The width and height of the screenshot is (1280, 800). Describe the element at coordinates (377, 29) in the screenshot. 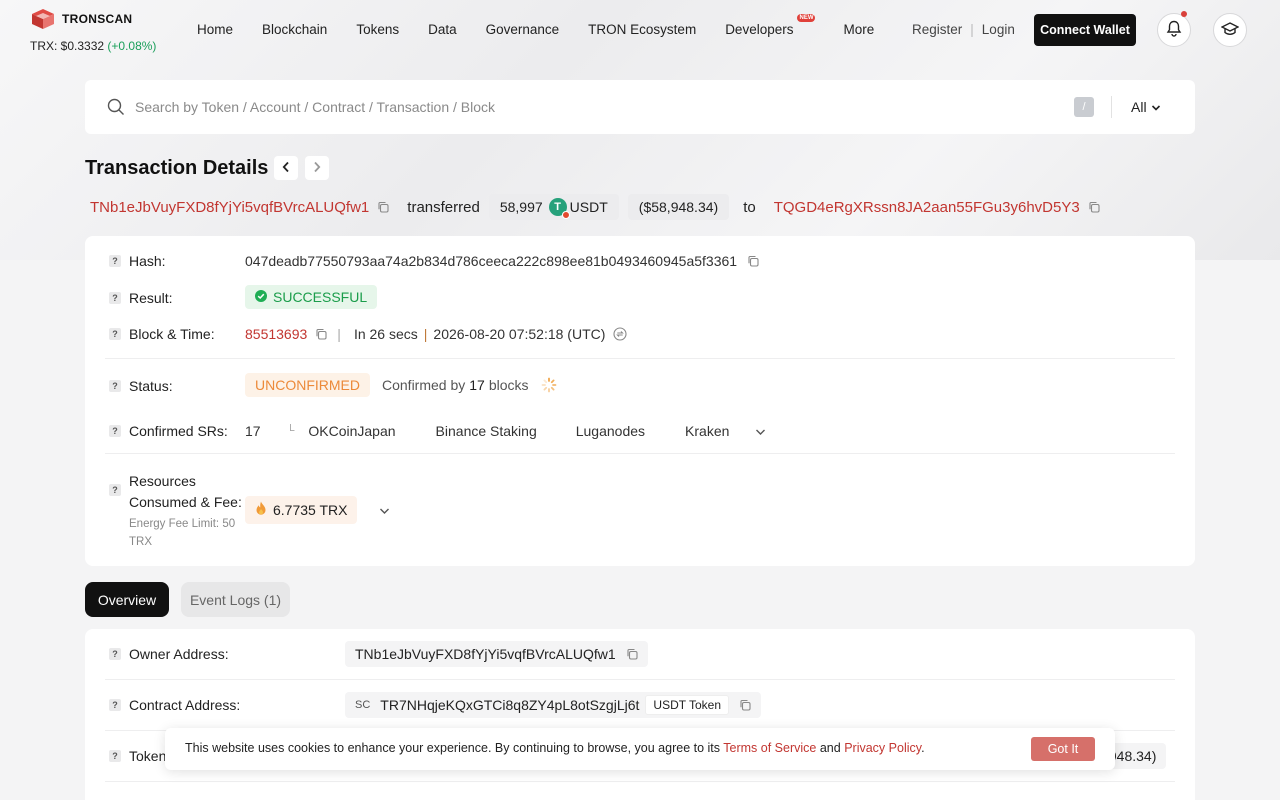

I see `nav-tokens: Tokens` at that location.